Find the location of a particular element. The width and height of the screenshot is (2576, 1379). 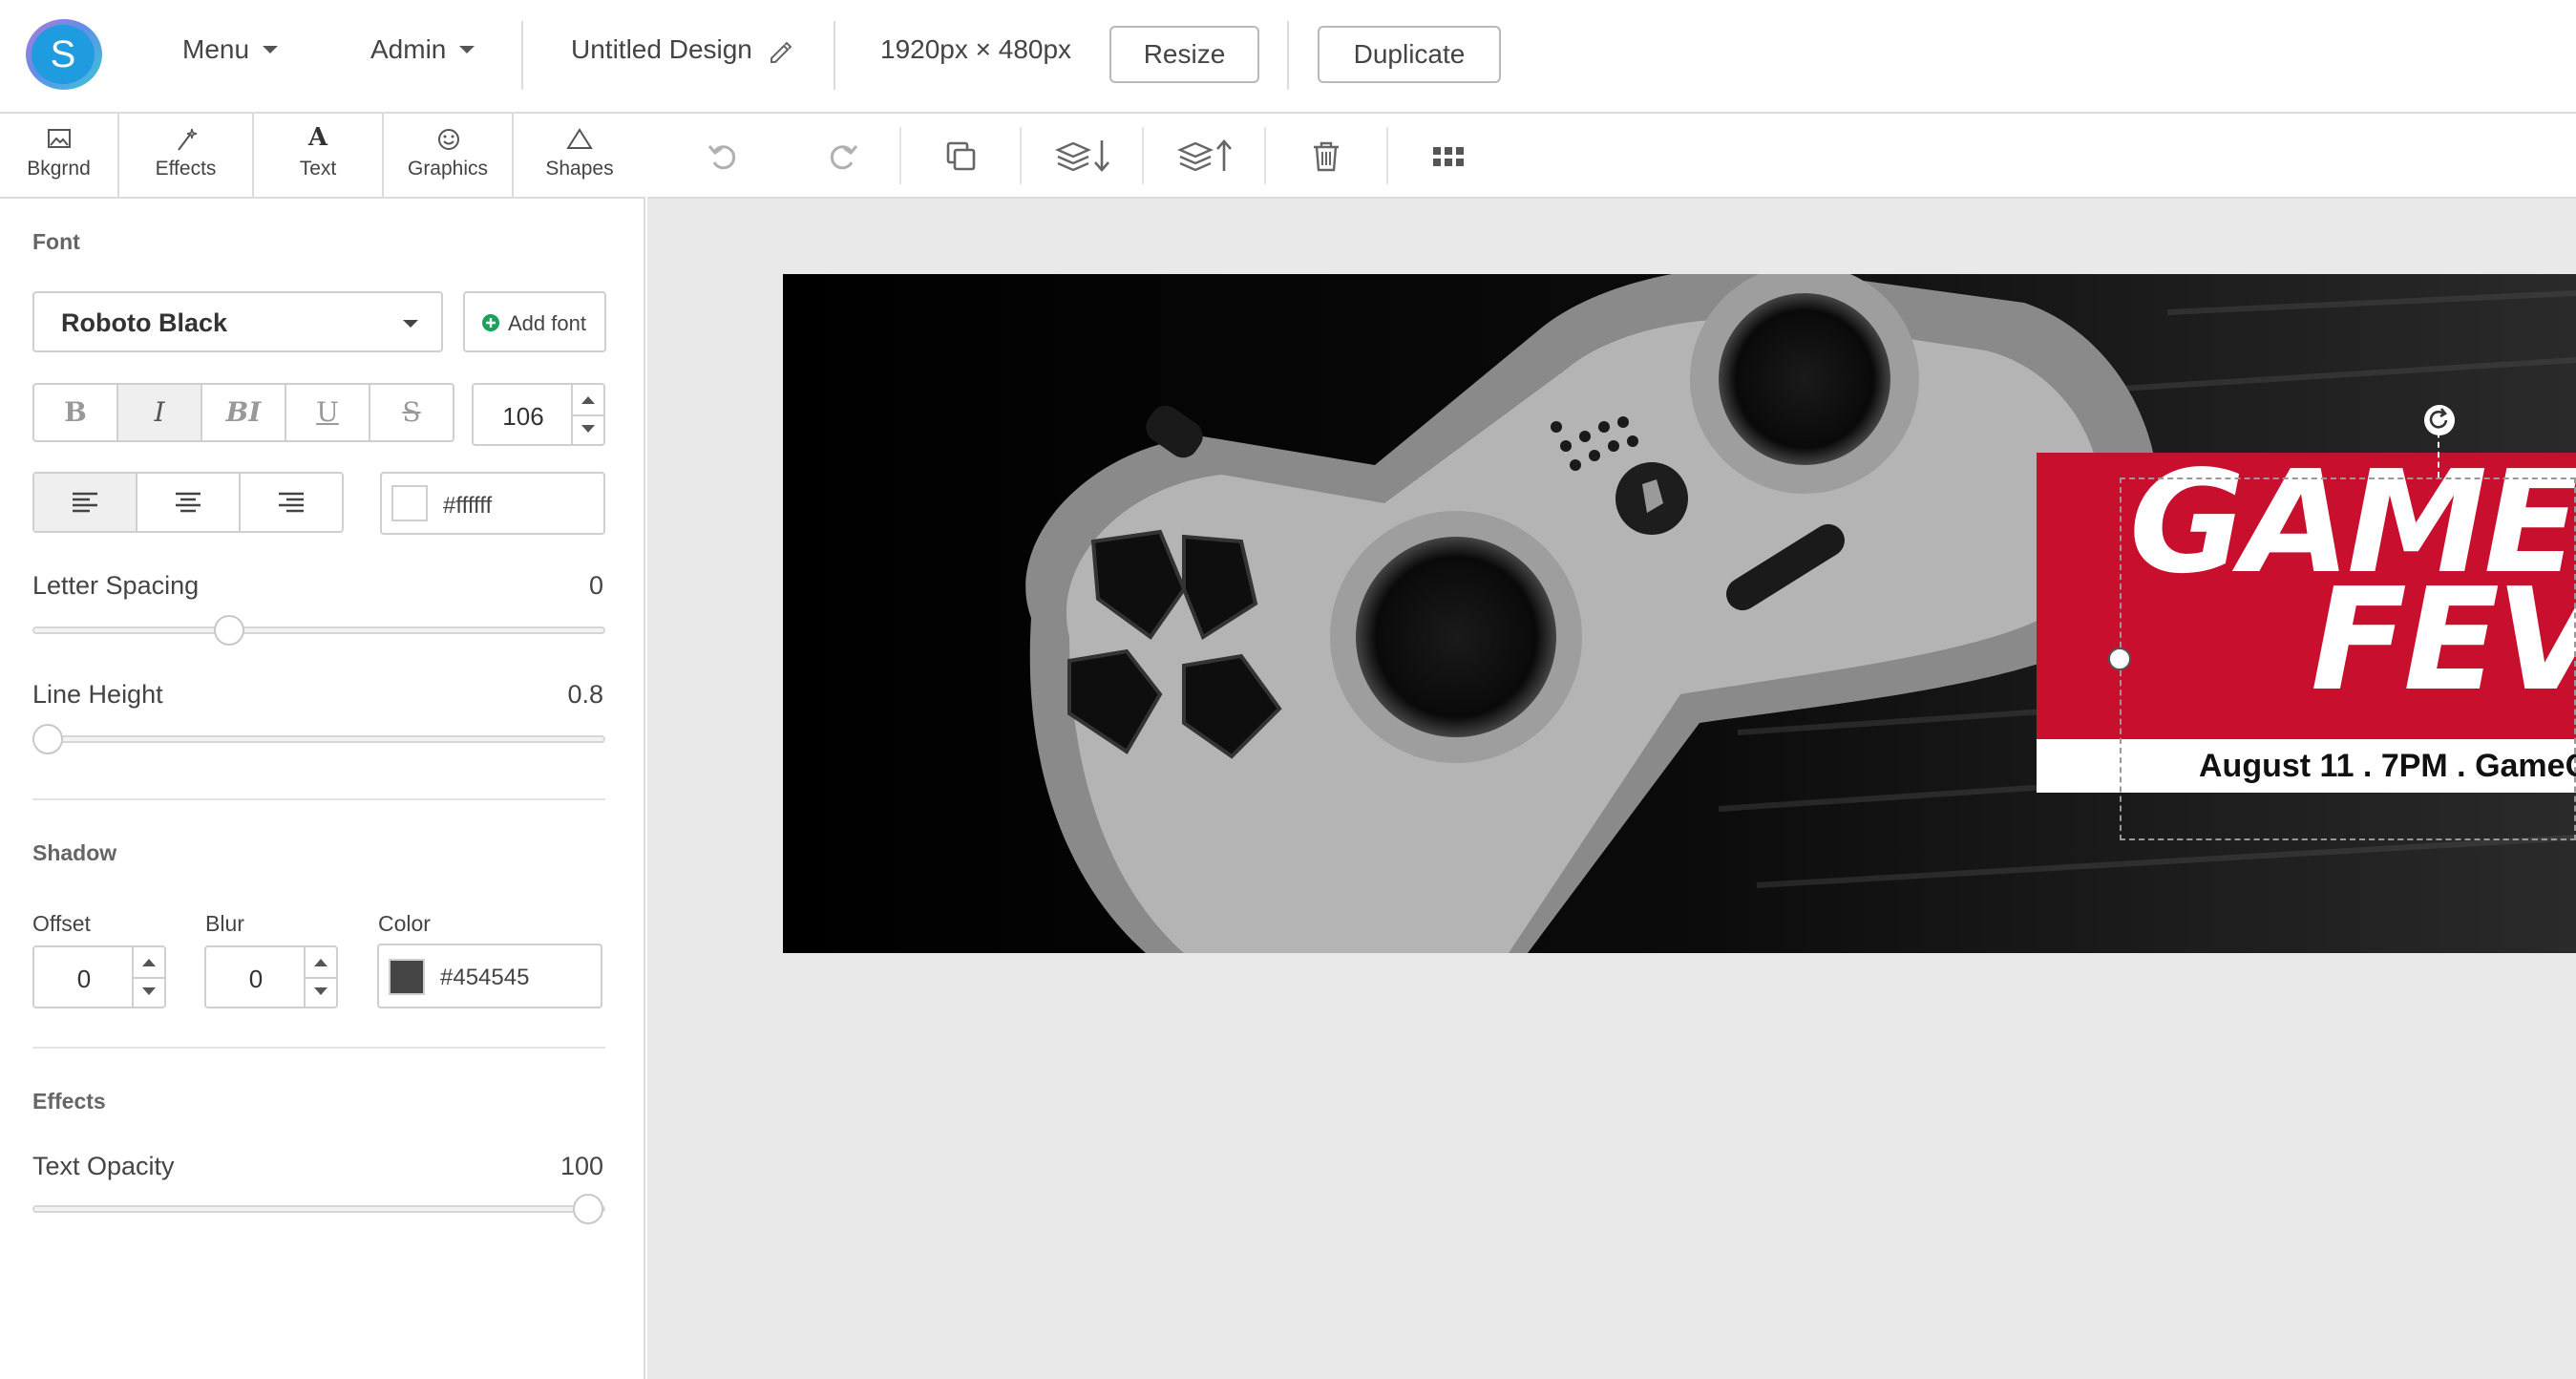

shadow-color-swatch is located at coordinates (407, 977).